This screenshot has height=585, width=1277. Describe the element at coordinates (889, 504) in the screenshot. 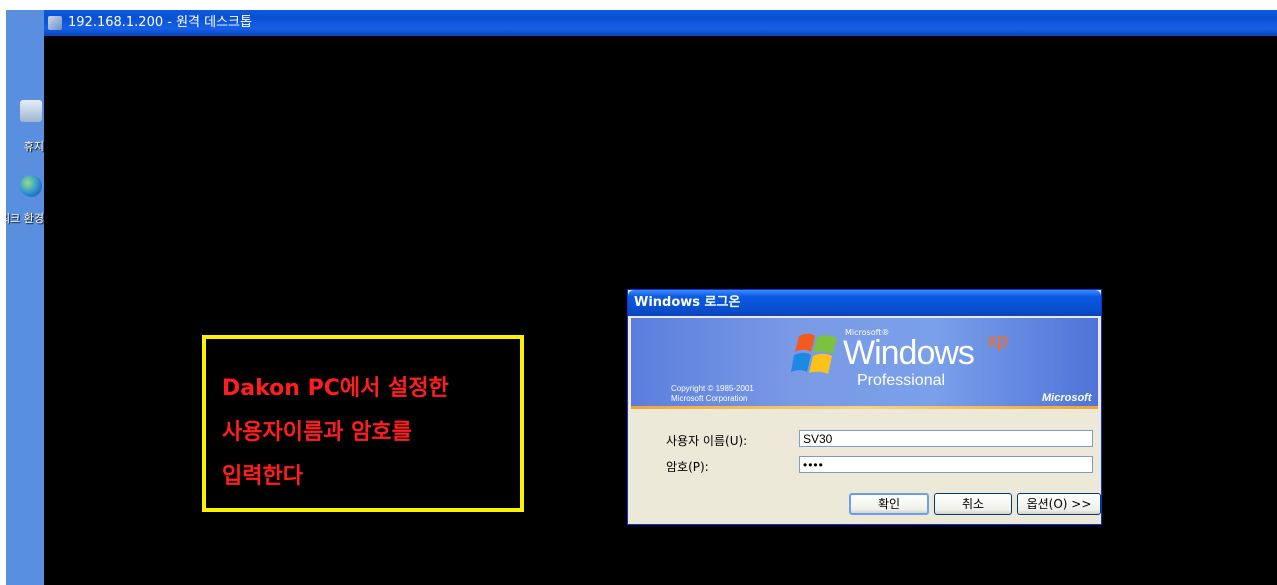

I see `ok-button: 확인` at that location.